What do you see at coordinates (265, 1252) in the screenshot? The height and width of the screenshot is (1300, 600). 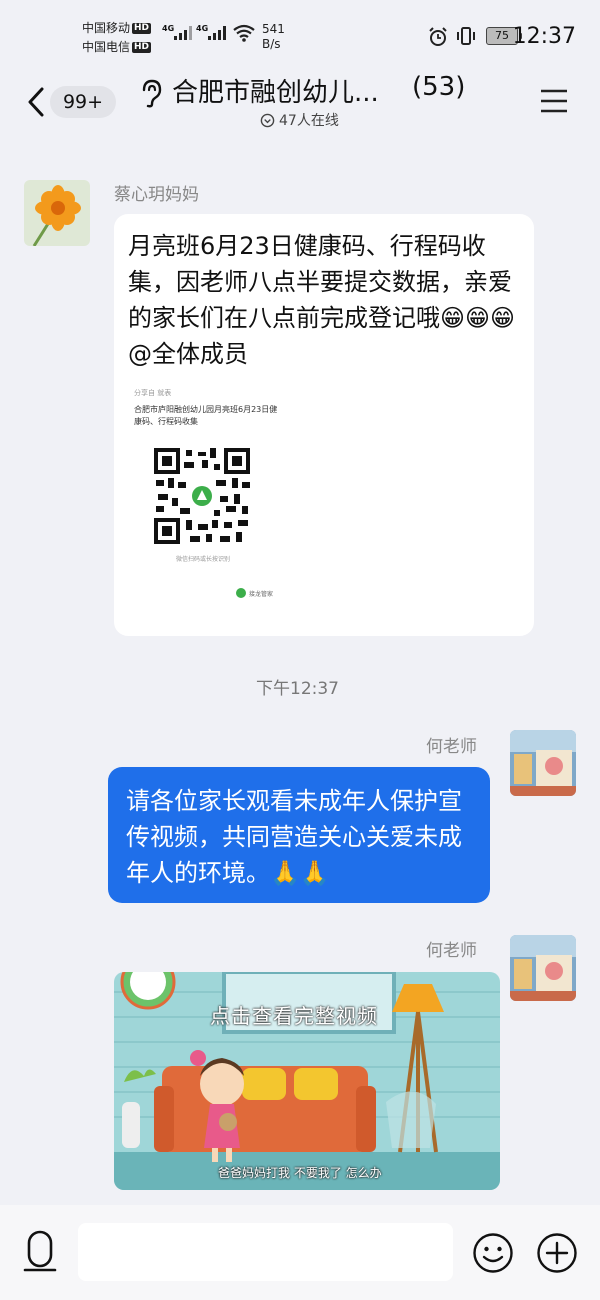 I see `message-input` at bounding box center [265, 1252].